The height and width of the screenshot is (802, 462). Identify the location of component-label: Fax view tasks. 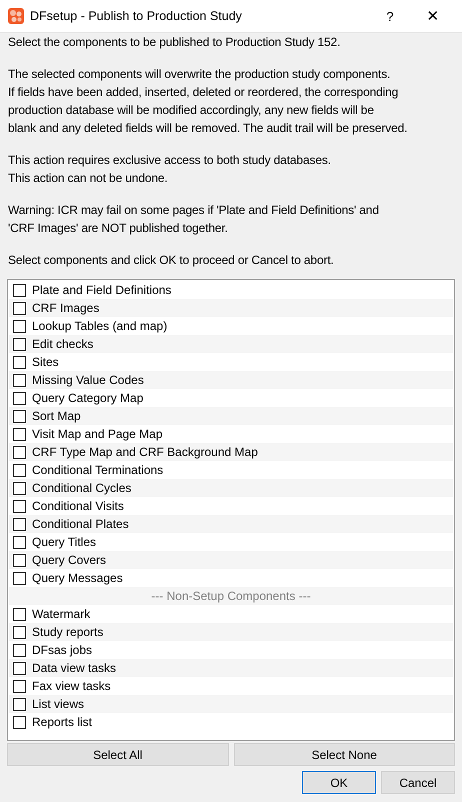
(71, 686).